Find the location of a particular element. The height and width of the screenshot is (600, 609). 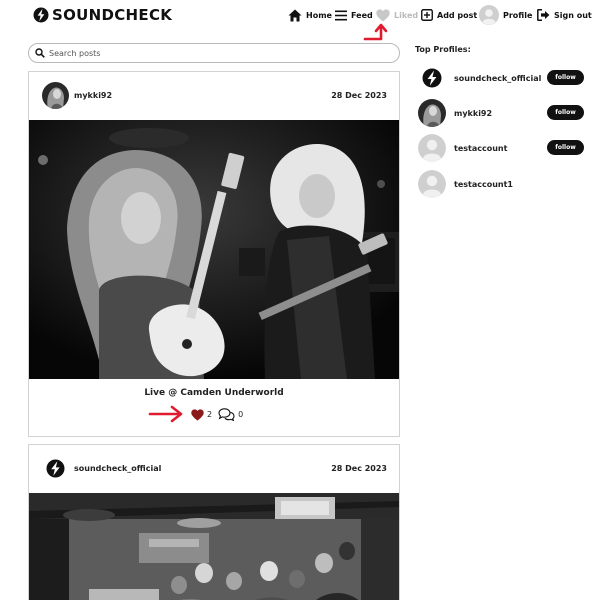

plus-square-icon is located at coordinates (427, 15).